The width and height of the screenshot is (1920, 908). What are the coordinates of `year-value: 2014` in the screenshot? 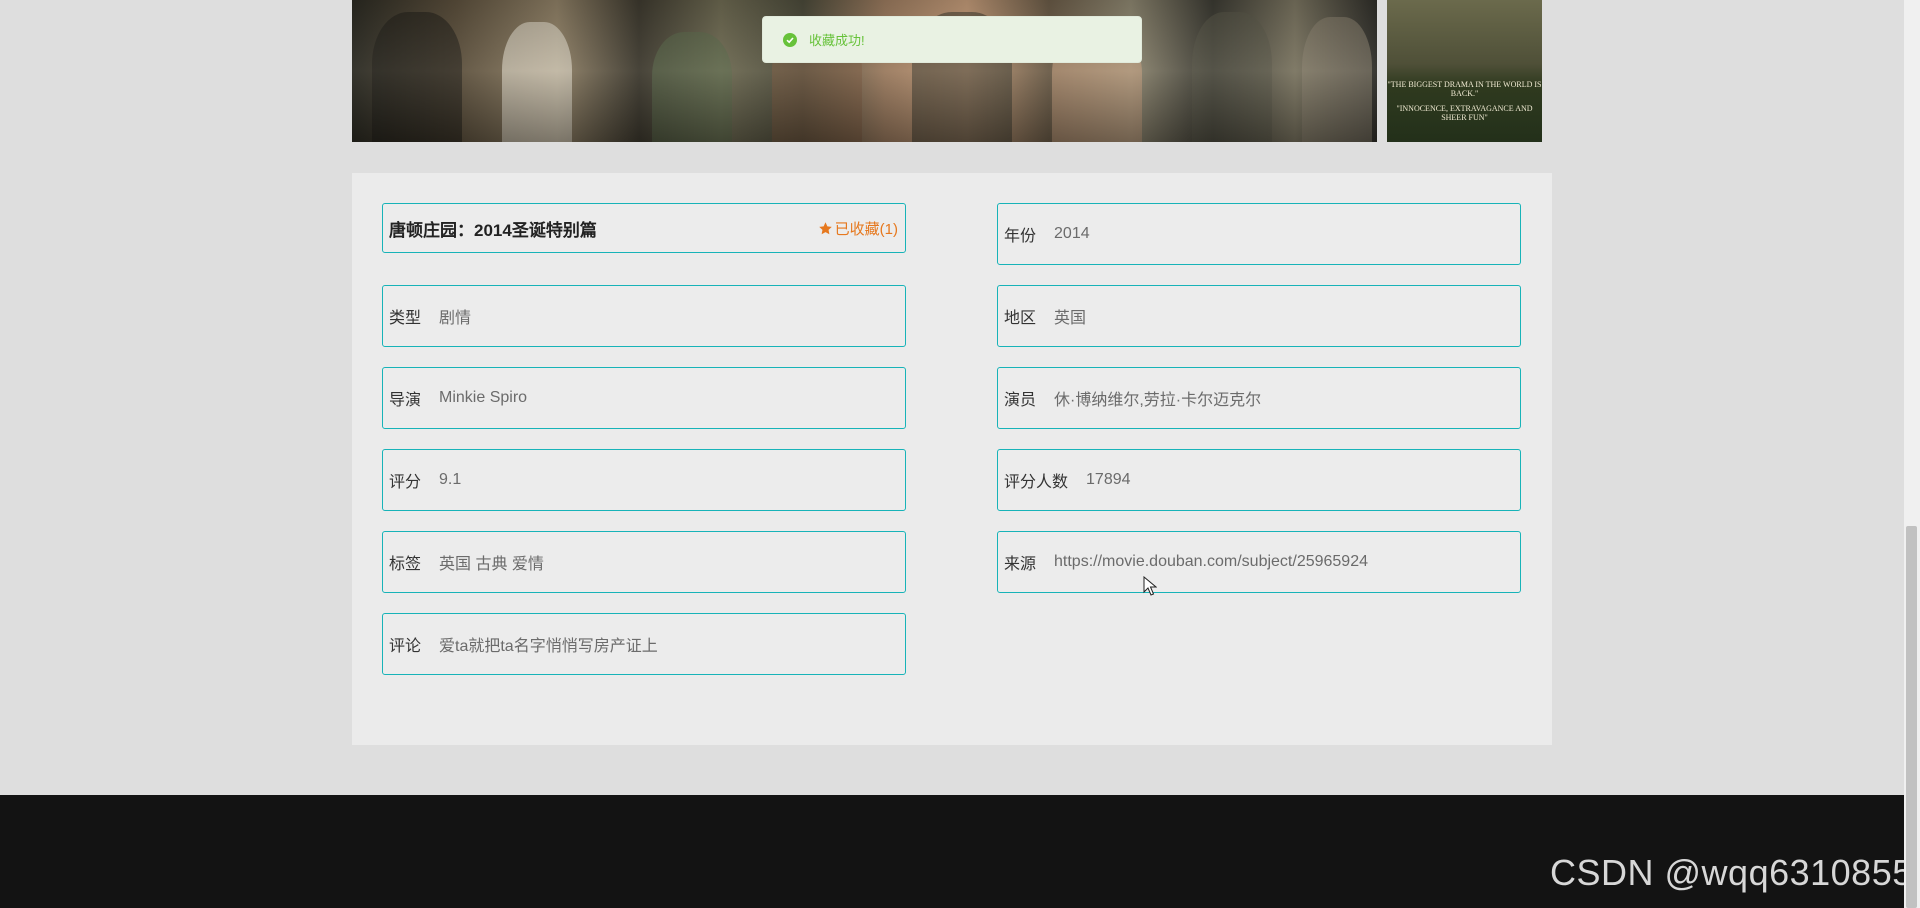 It's located at (1072, 233).